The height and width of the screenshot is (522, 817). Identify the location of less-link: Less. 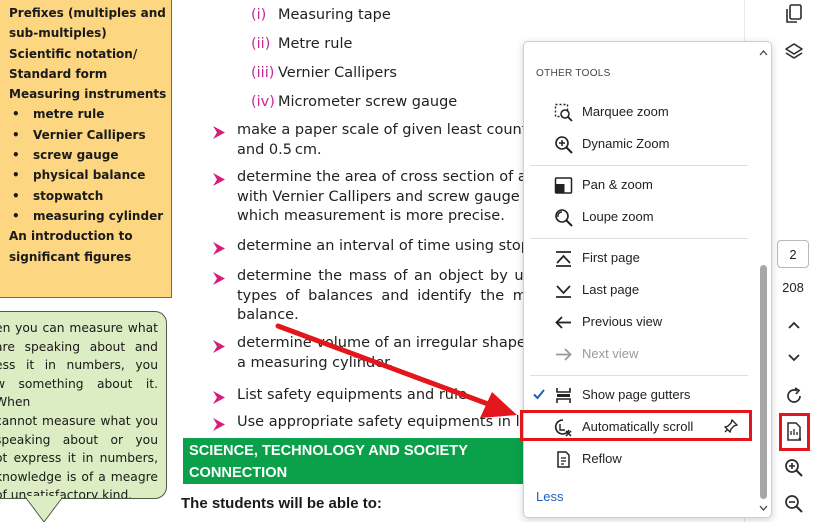
(549, 496).